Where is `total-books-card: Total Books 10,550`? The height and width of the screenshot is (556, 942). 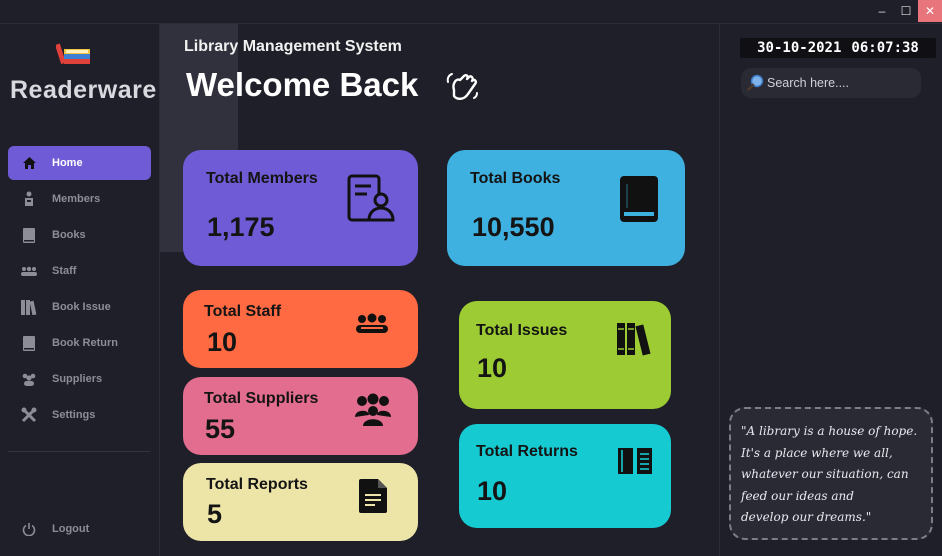
total-books-card: Total Books 10,550 is located at coordinates (566, 208).